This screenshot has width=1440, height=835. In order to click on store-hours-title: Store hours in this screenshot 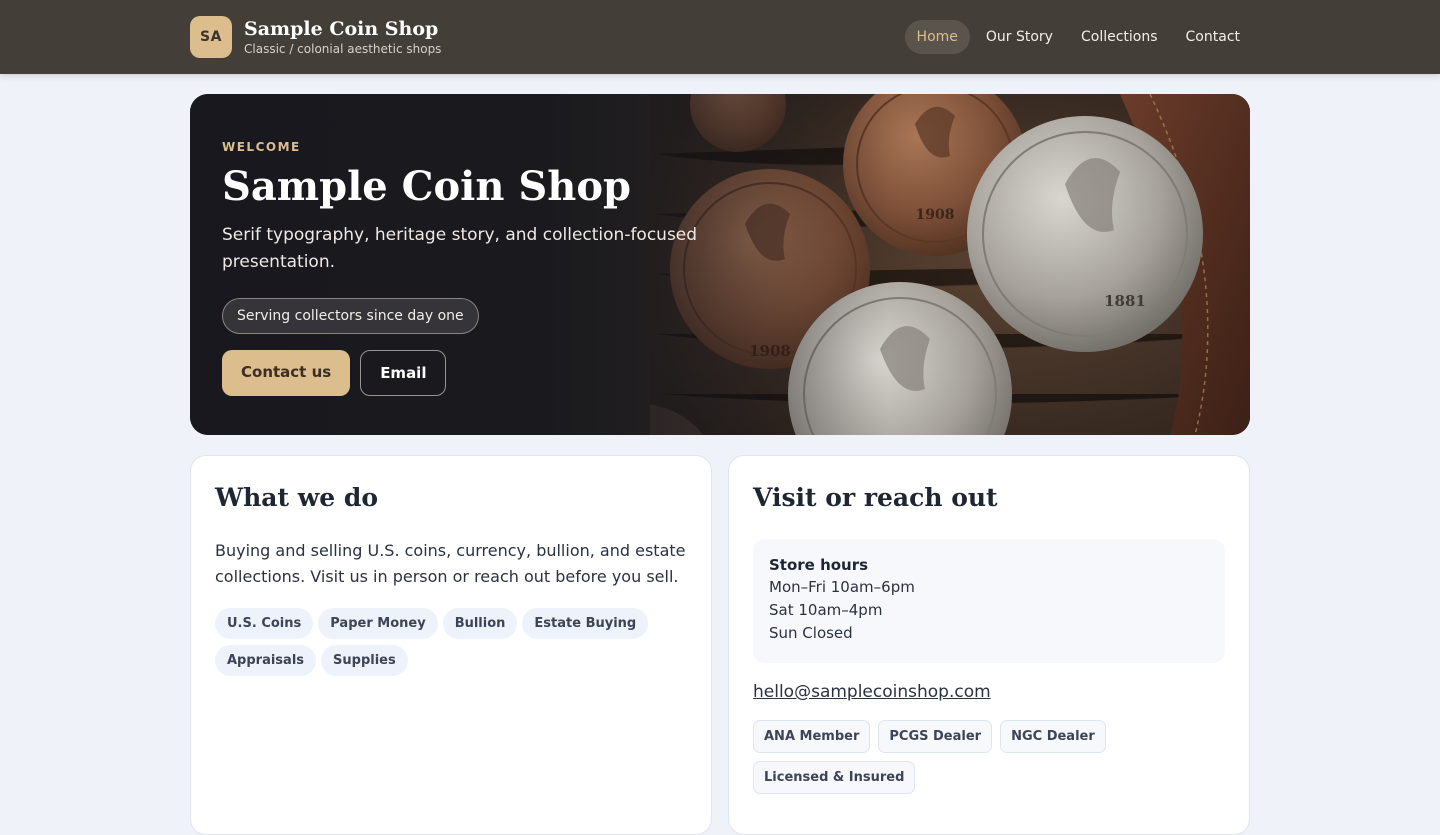, I will do `click(819, 565)`.